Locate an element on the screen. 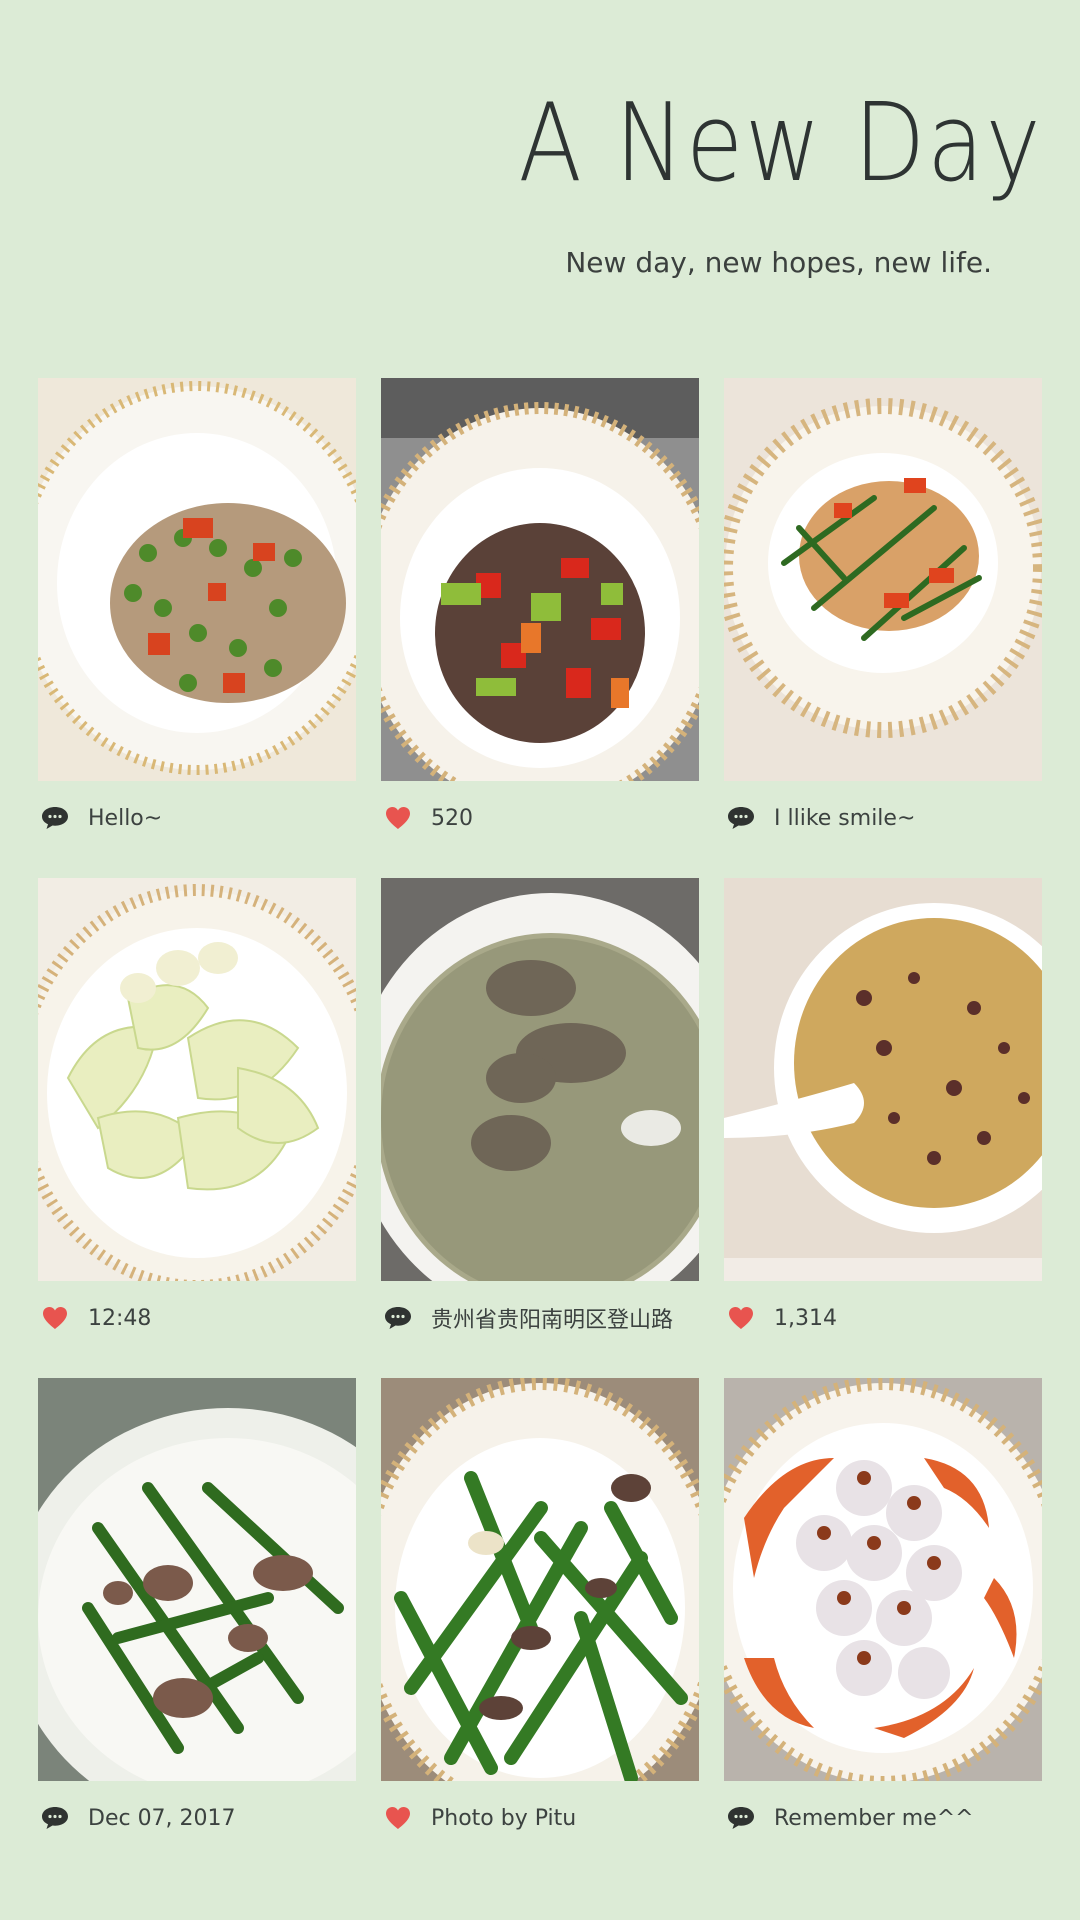 The width and height of the screenshot is (1080, 1920). card-meta: 贵州省贵阳南明区登山路 is located at coordinates (540, 1318).